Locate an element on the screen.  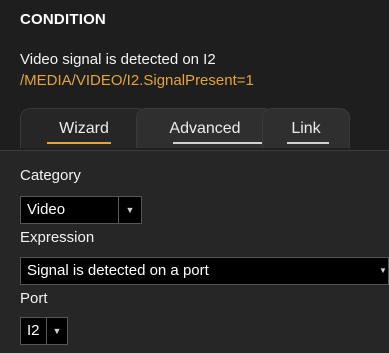
expression-value: Signal is detected on a port is located at coordinates (118, 270).